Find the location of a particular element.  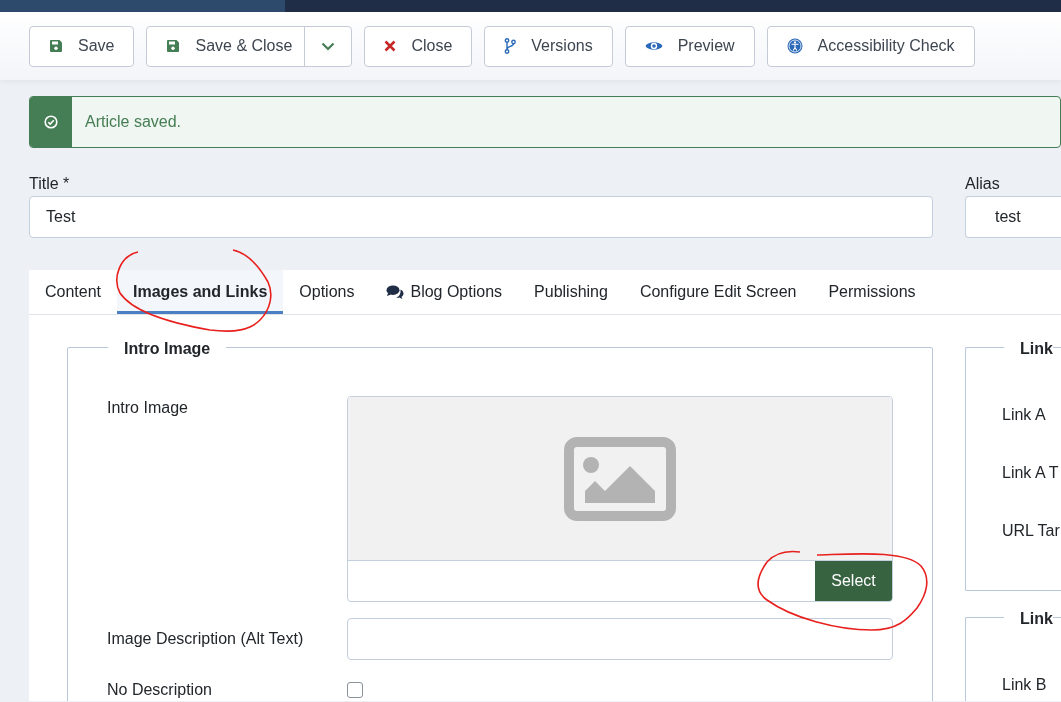

eye-icon is located at coordinates (653, 46).